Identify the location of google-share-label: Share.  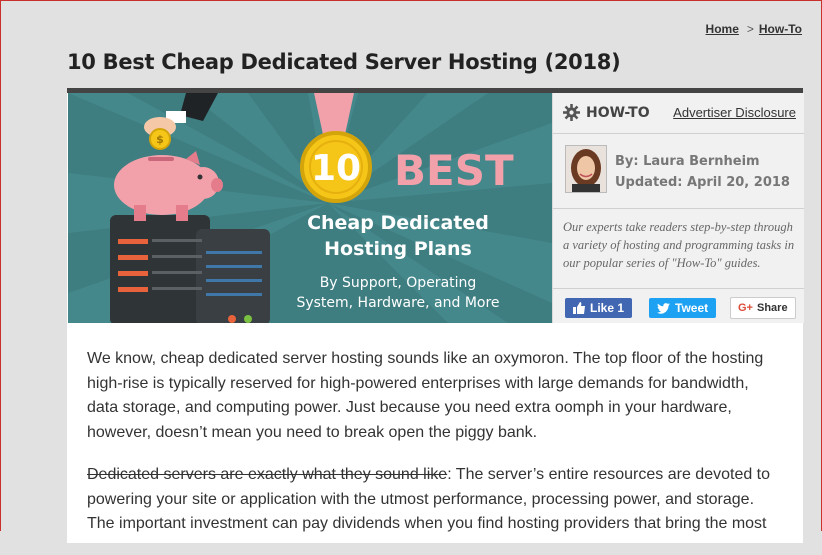
(772, 308).